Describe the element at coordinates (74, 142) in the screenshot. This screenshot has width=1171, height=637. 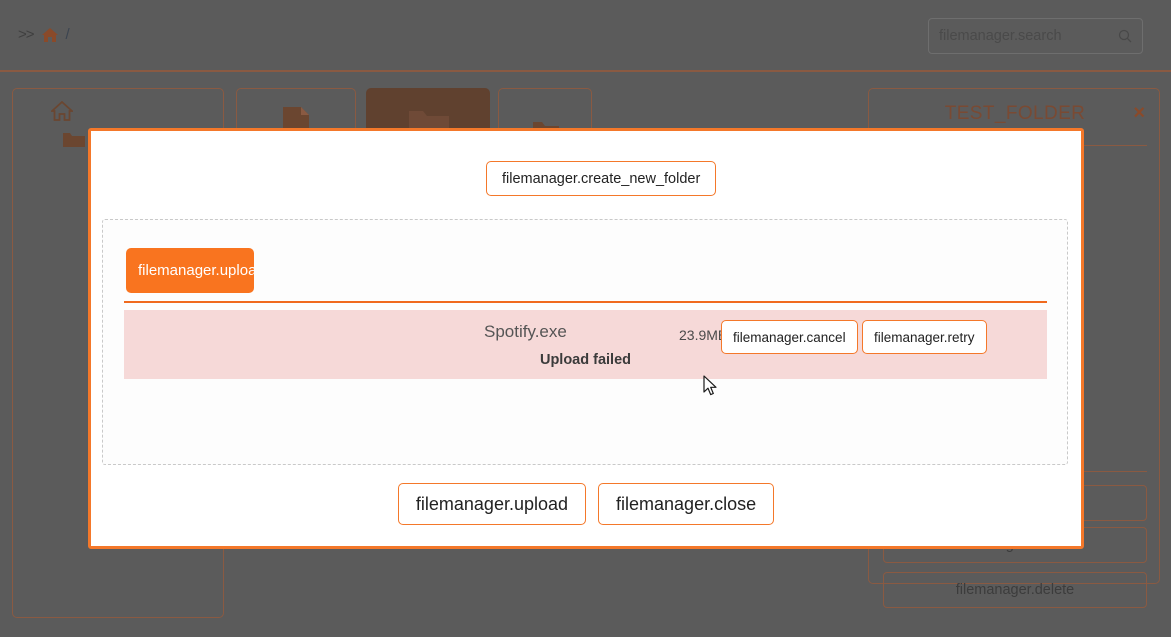
I see `folder-icon` at that location.